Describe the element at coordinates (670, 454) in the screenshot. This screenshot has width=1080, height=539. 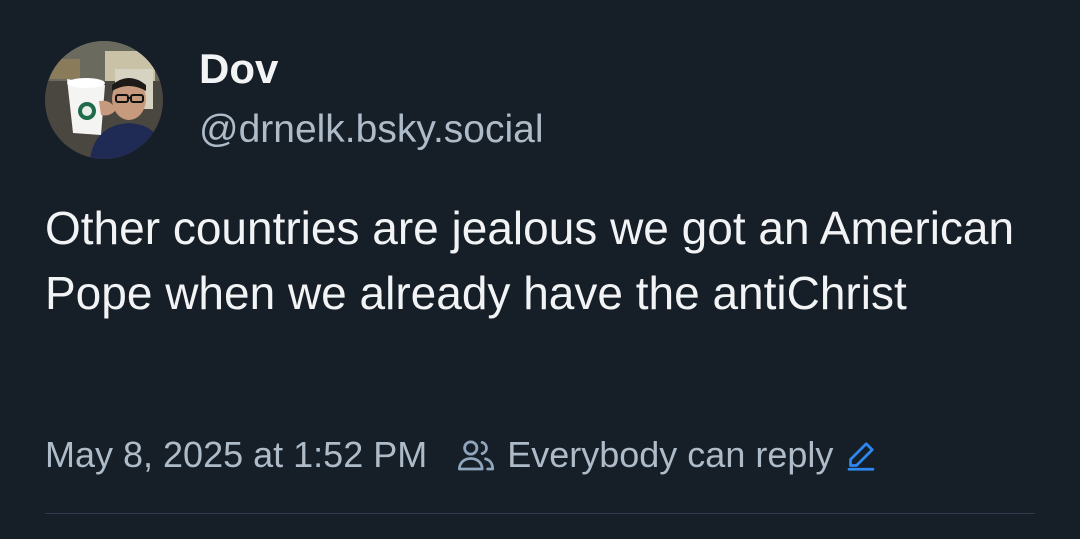
I see `reply-settings-label: Everybody can reply` at that location.